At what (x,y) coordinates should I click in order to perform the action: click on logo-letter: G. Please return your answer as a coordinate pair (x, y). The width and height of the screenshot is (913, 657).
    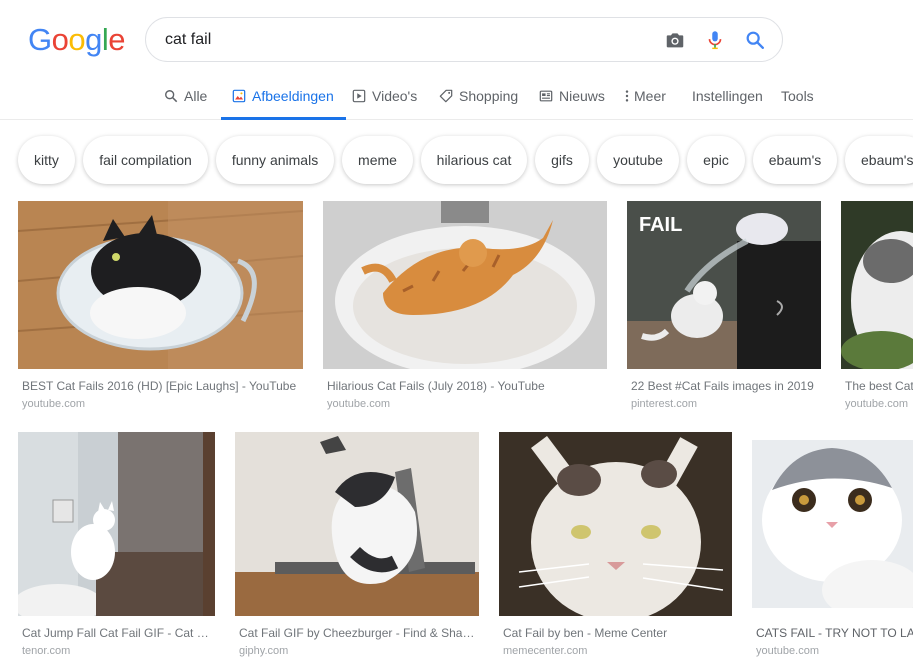
    Looking at the image, I should click on (40, 39).